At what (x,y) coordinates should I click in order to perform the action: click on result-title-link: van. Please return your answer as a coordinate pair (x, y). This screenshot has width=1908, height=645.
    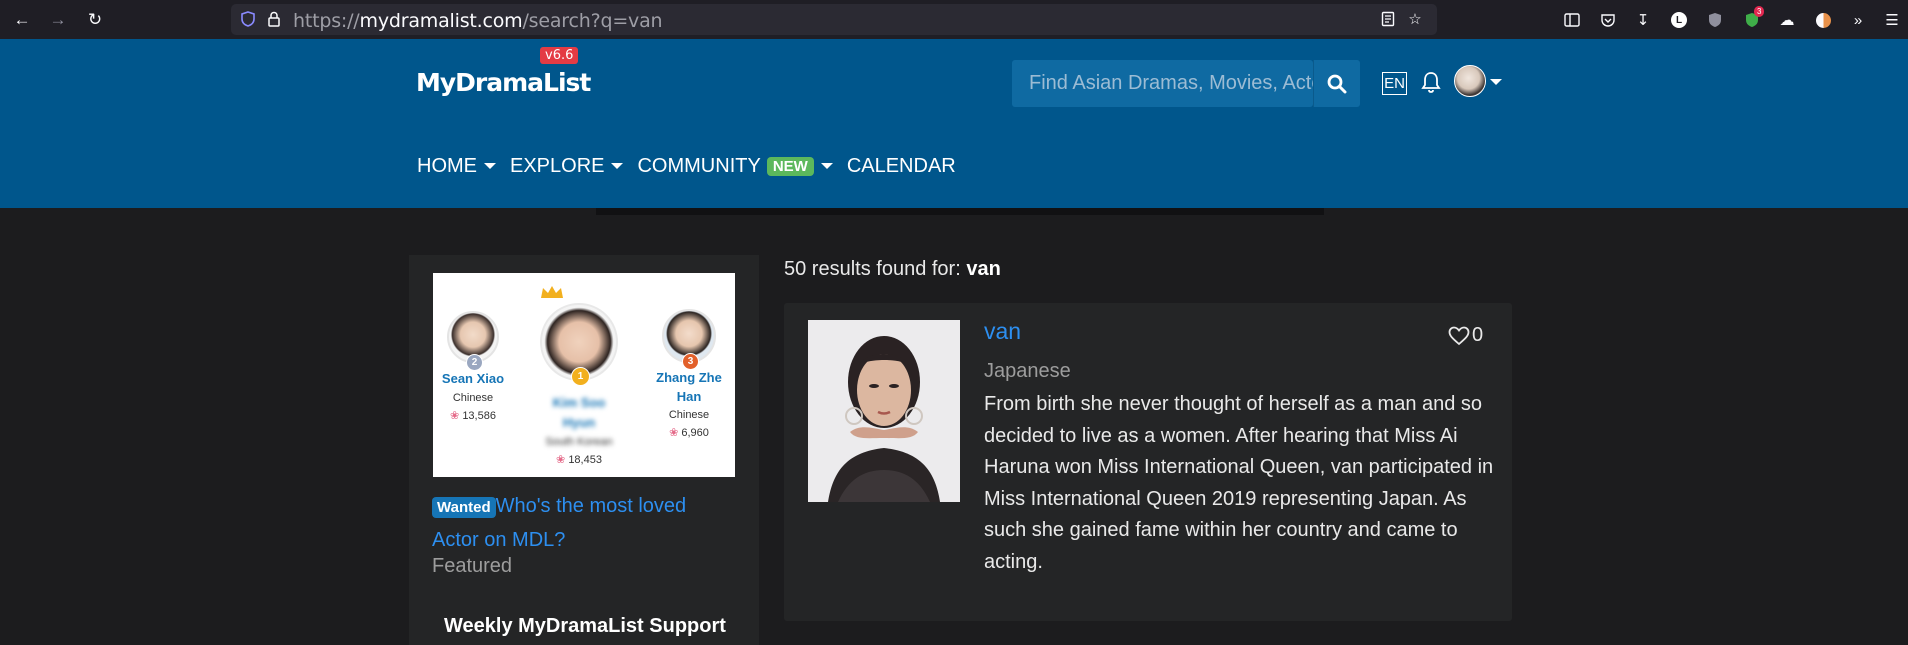
    Looking at the image, I should click on (1002, 331).